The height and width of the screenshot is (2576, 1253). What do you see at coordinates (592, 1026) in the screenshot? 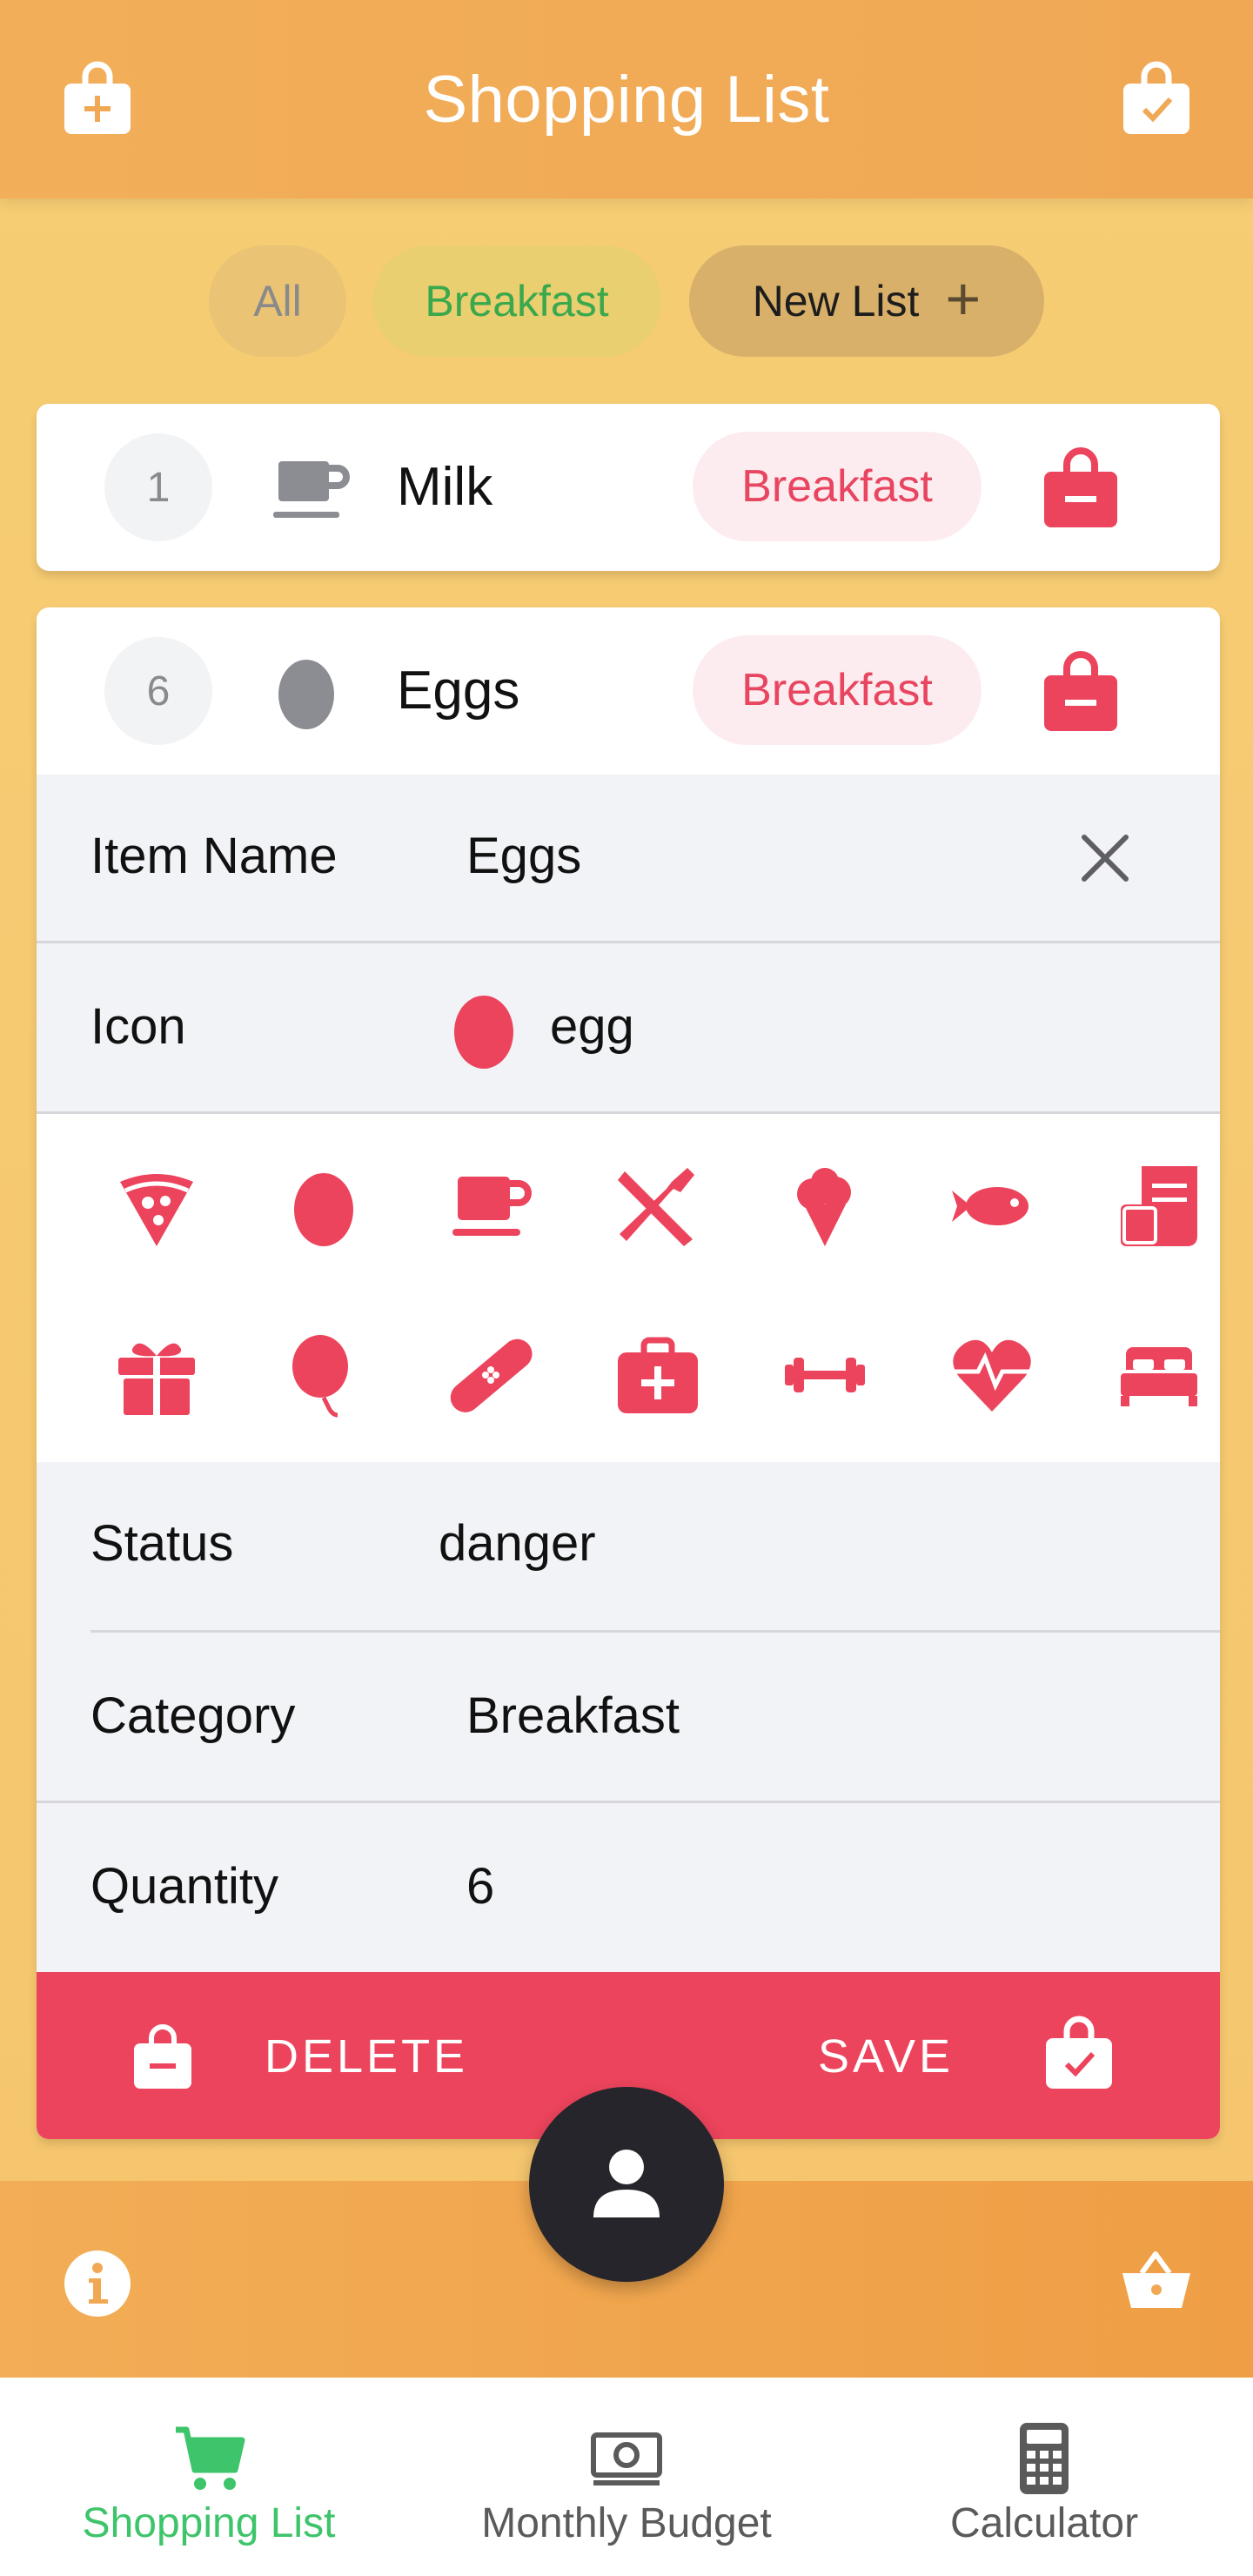
I see `icon-value: egg` at bounding box center [592, 1026].